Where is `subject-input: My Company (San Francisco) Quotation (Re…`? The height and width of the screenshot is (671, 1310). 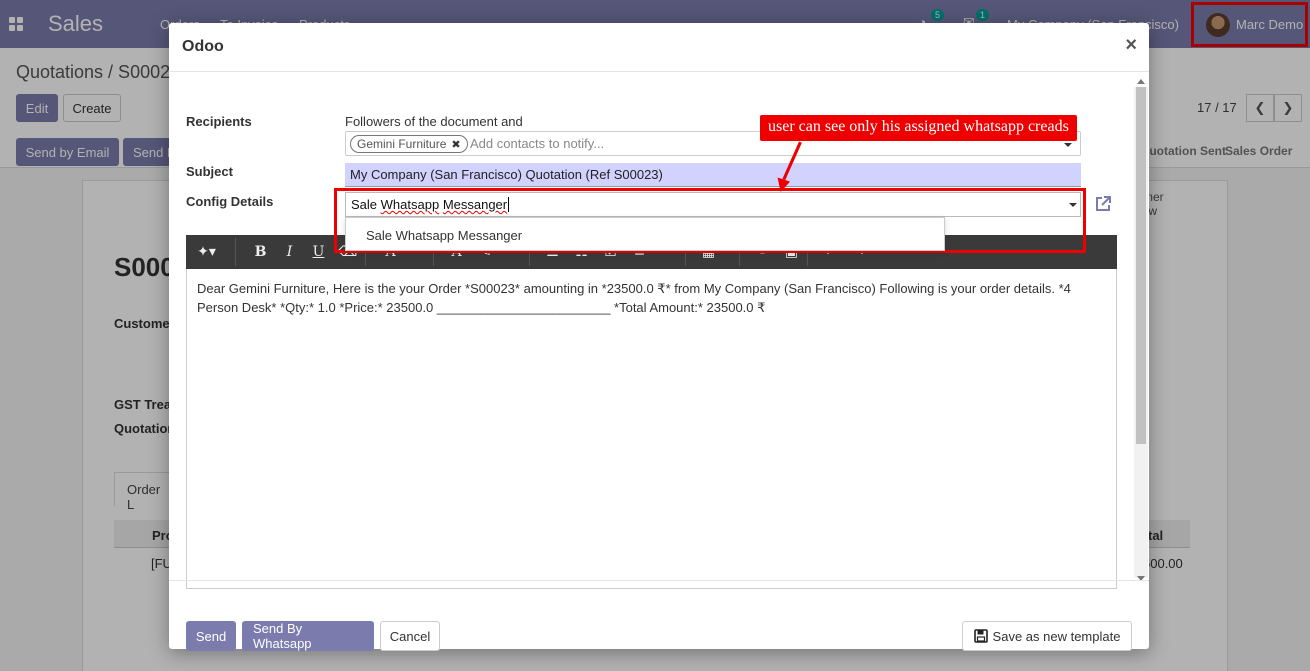 subject-input: My Company (San Francisco) Quotation (Re… is located at coordinates (713, 175).